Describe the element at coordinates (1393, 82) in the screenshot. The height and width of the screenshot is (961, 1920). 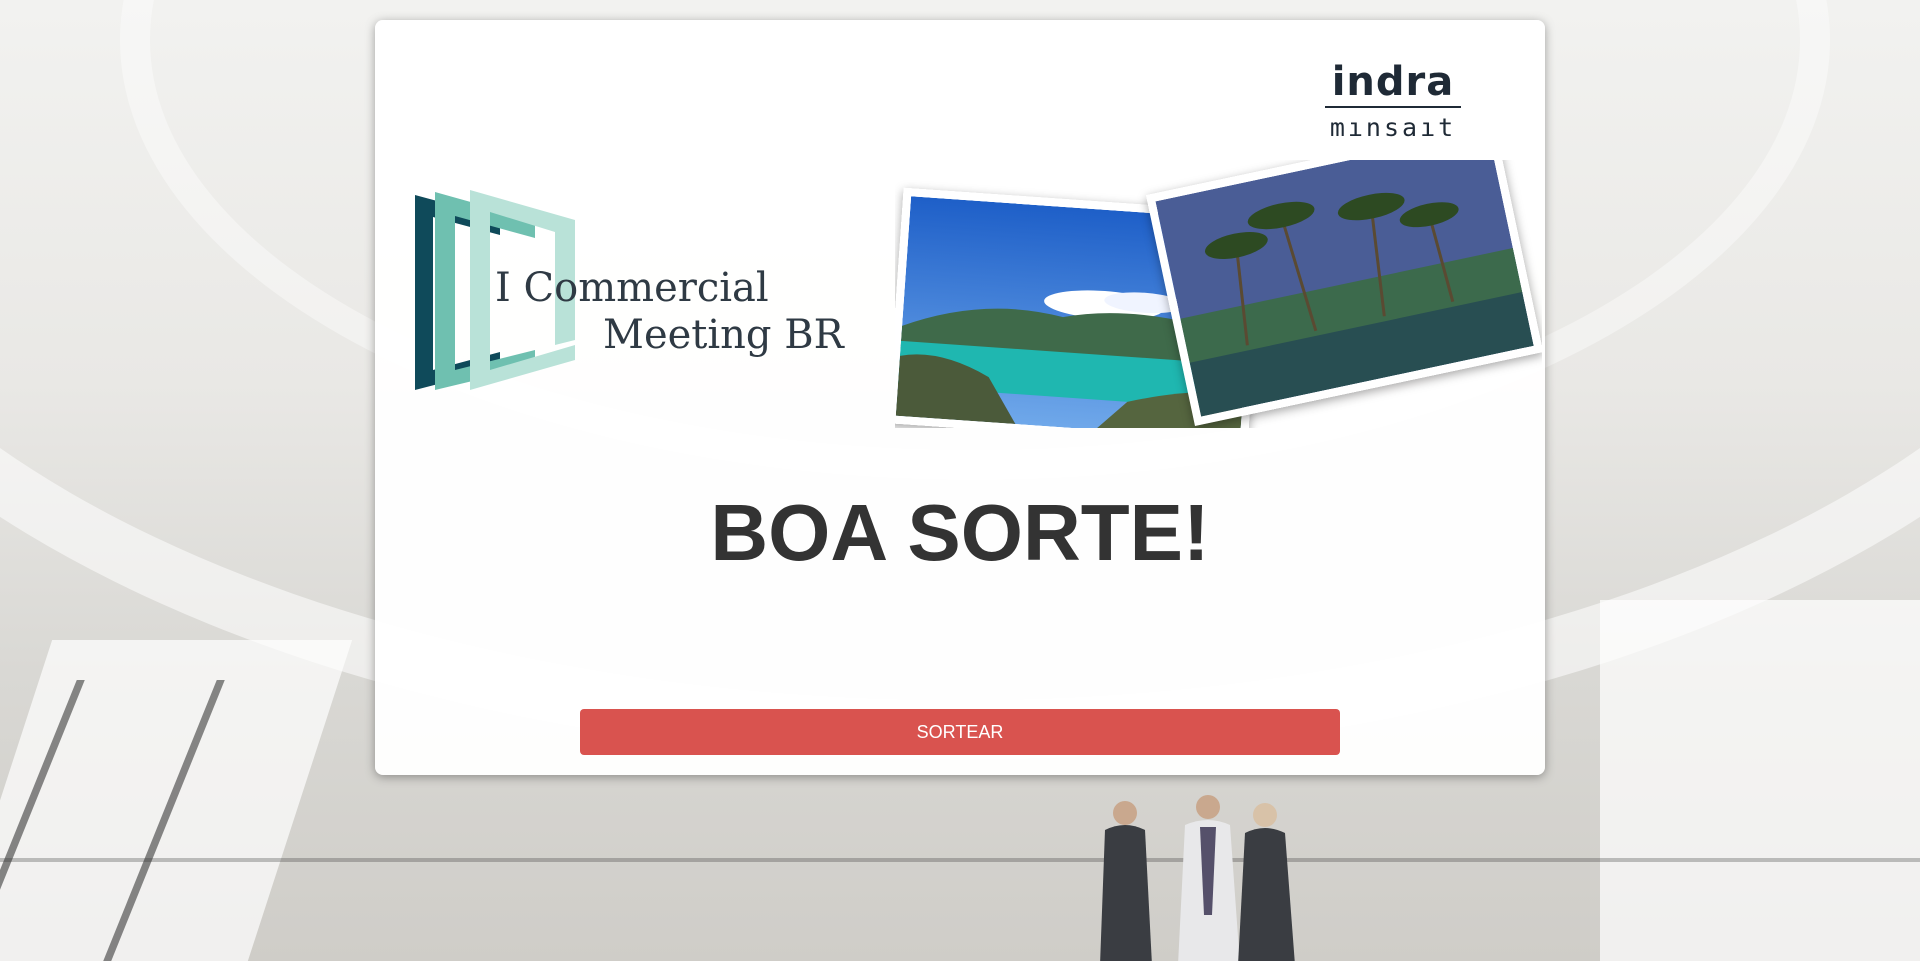
I see `brand-logo-top: indra` at that location.